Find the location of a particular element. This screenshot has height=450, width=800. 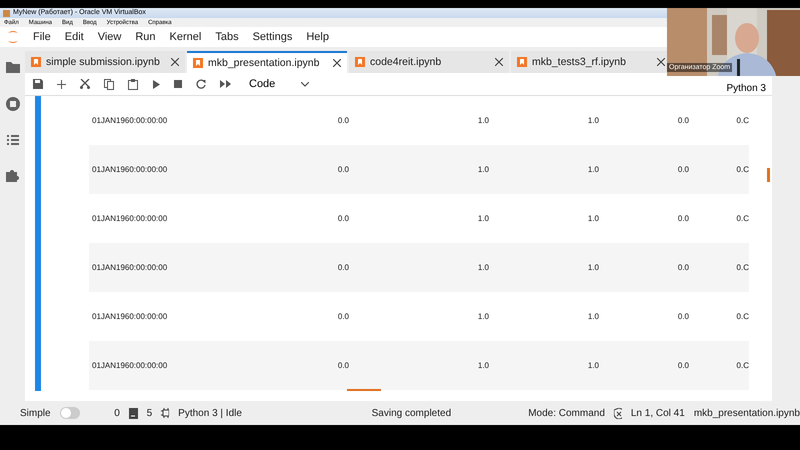

mode-label: Simple is located at coordinates (35, 413).